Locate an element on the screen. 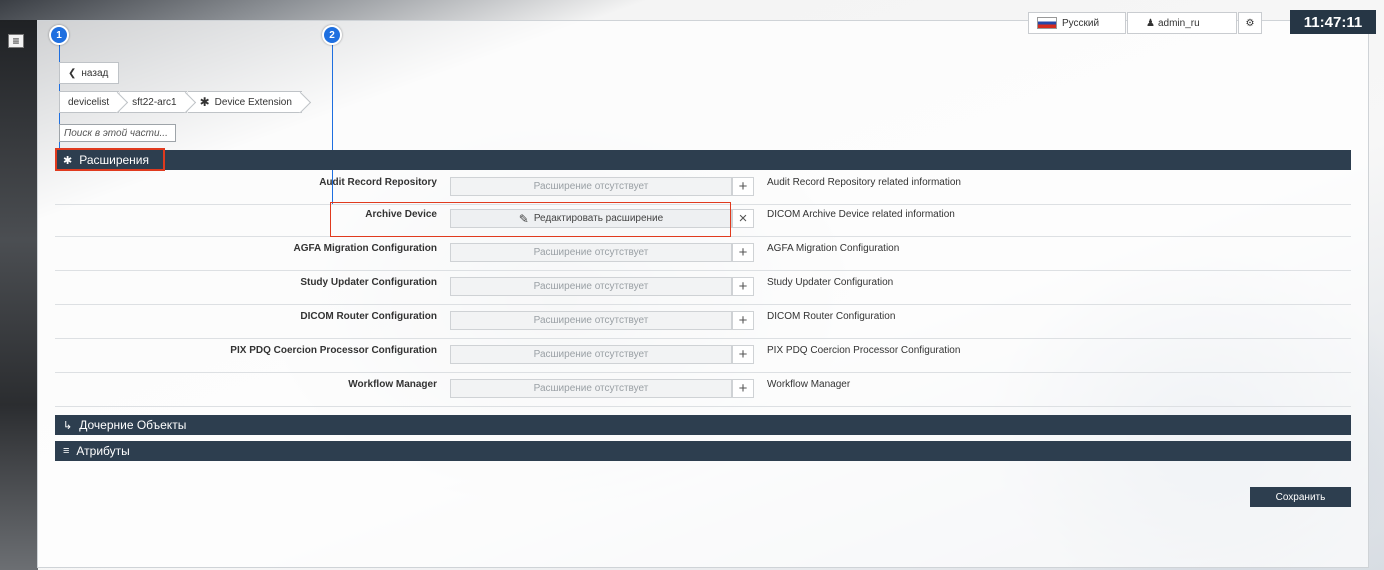 This screenshot has height=570, width=1384. breadcrumb-item-devicelist: devicelist is located at coordinates (89, 102).